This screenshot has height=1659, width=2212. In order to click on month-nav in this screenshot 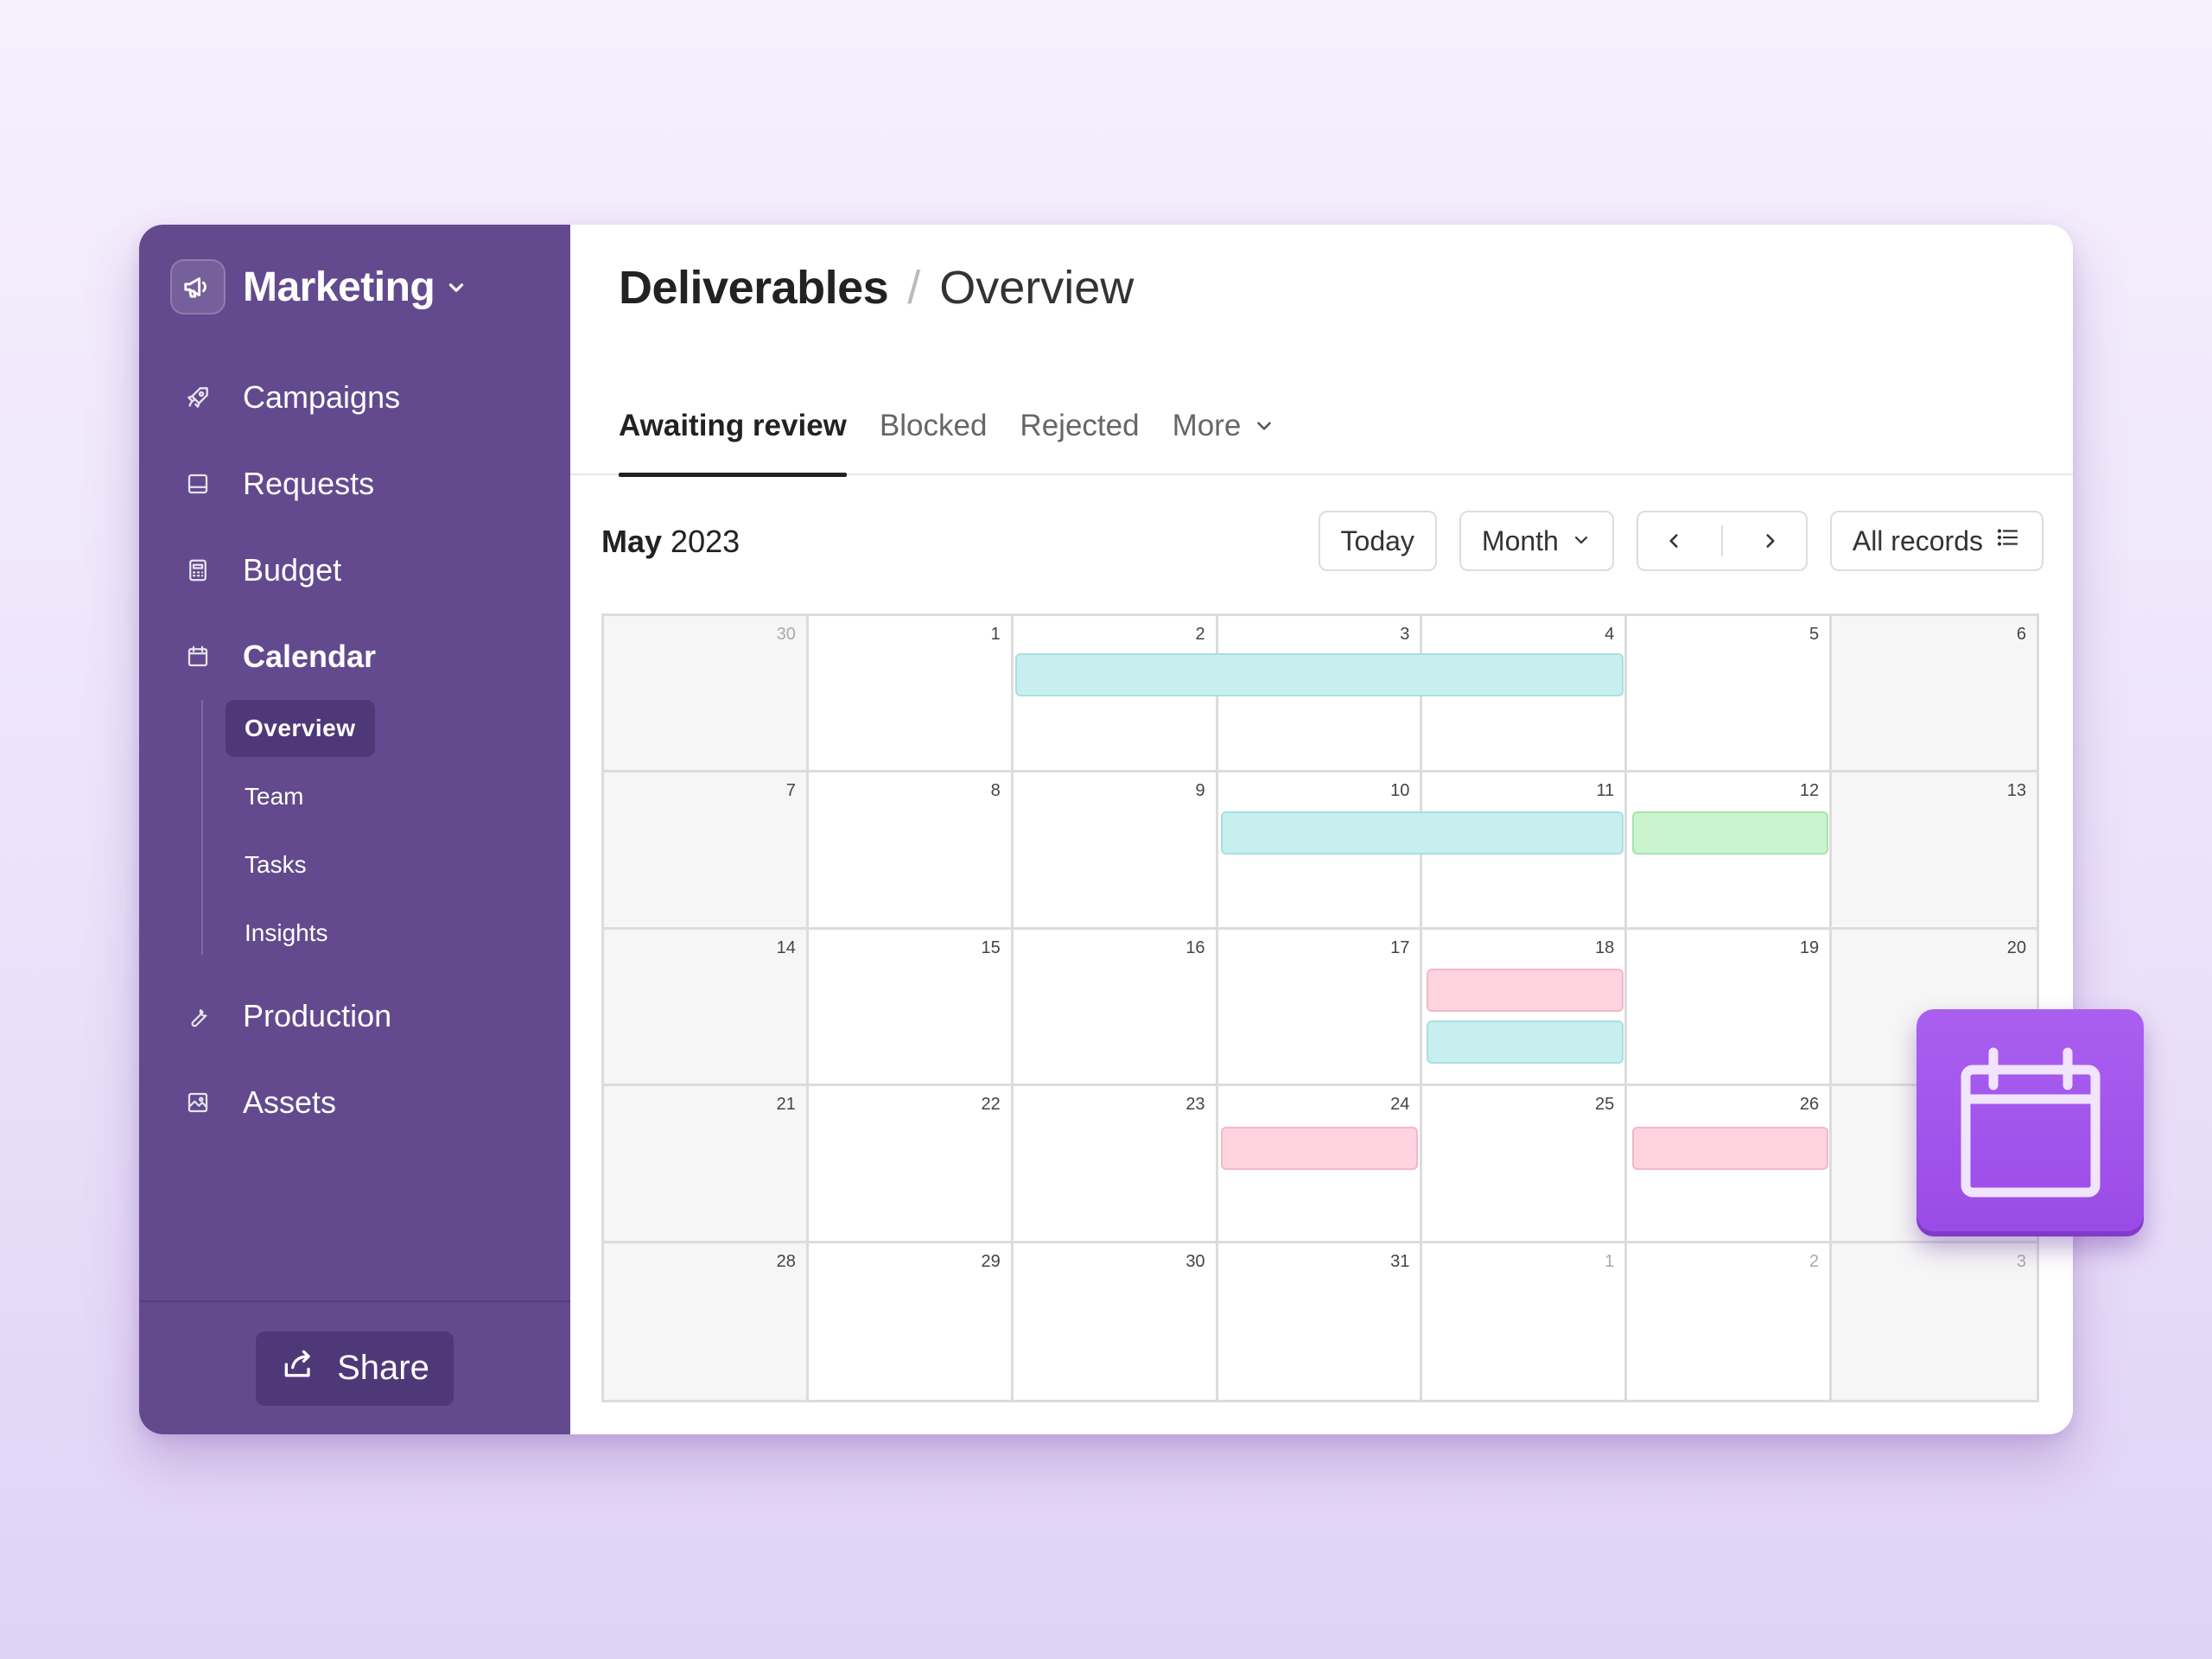, I will do `click(1722, 541)`.